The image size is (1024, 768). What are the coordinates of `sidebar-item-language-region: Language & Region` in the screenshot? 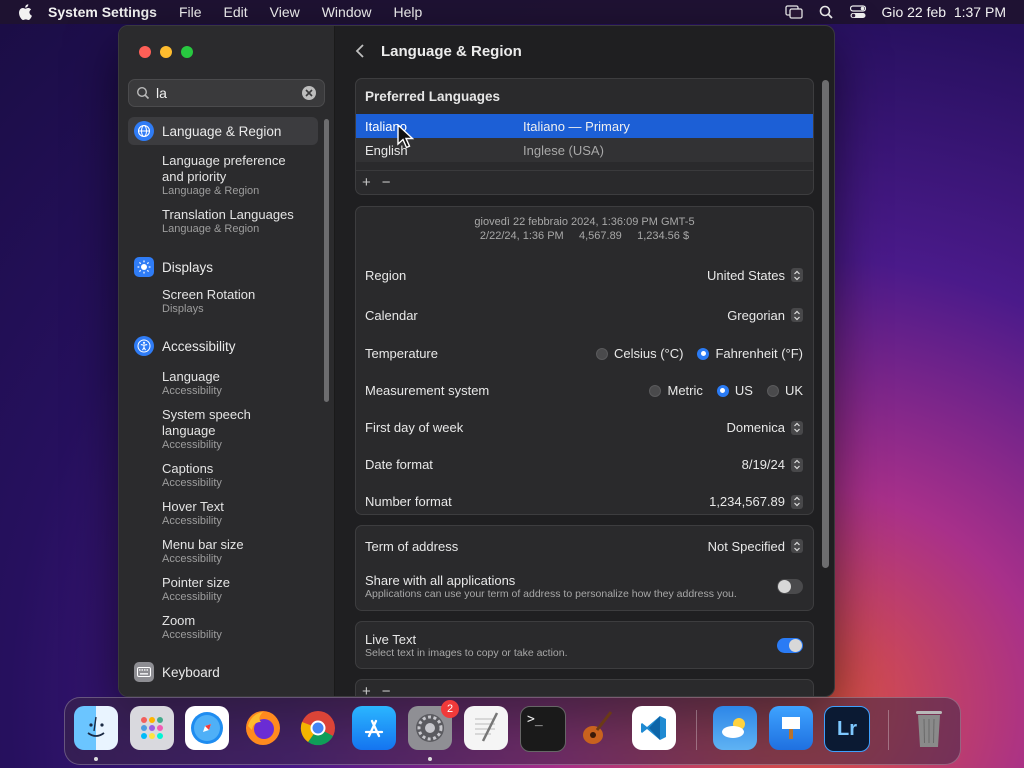 It's located at (223, 131).